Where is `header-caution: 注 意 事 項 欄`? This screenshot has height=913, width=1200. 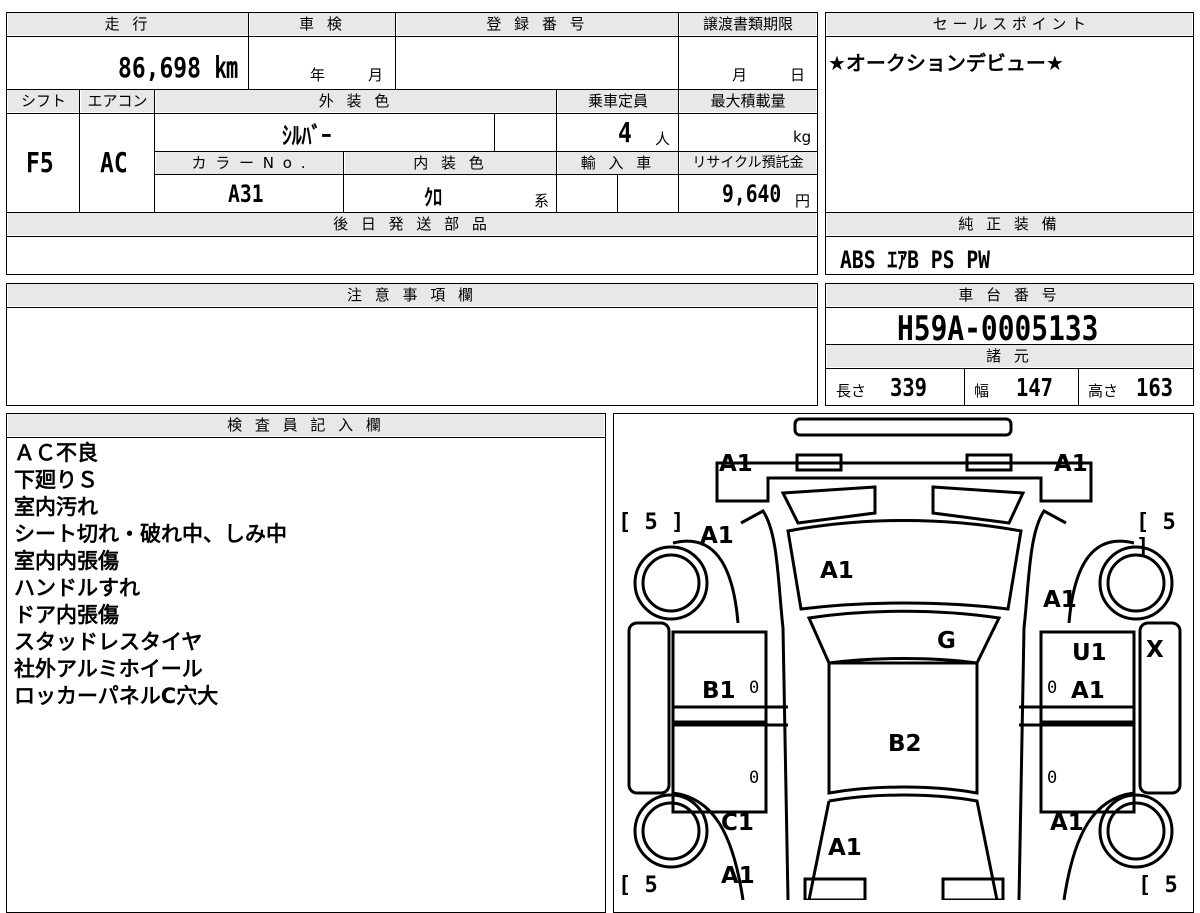 header-caution: 注 意 事 項 欄 is located at coordinates (412, 295).